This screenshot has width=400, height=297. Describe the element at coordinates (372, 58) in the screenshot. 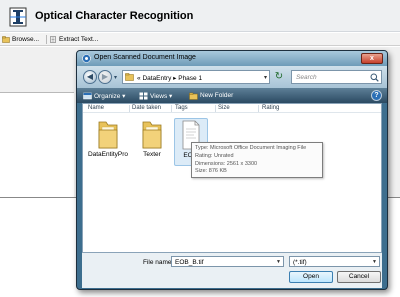

I see `close-button: x` at that location.